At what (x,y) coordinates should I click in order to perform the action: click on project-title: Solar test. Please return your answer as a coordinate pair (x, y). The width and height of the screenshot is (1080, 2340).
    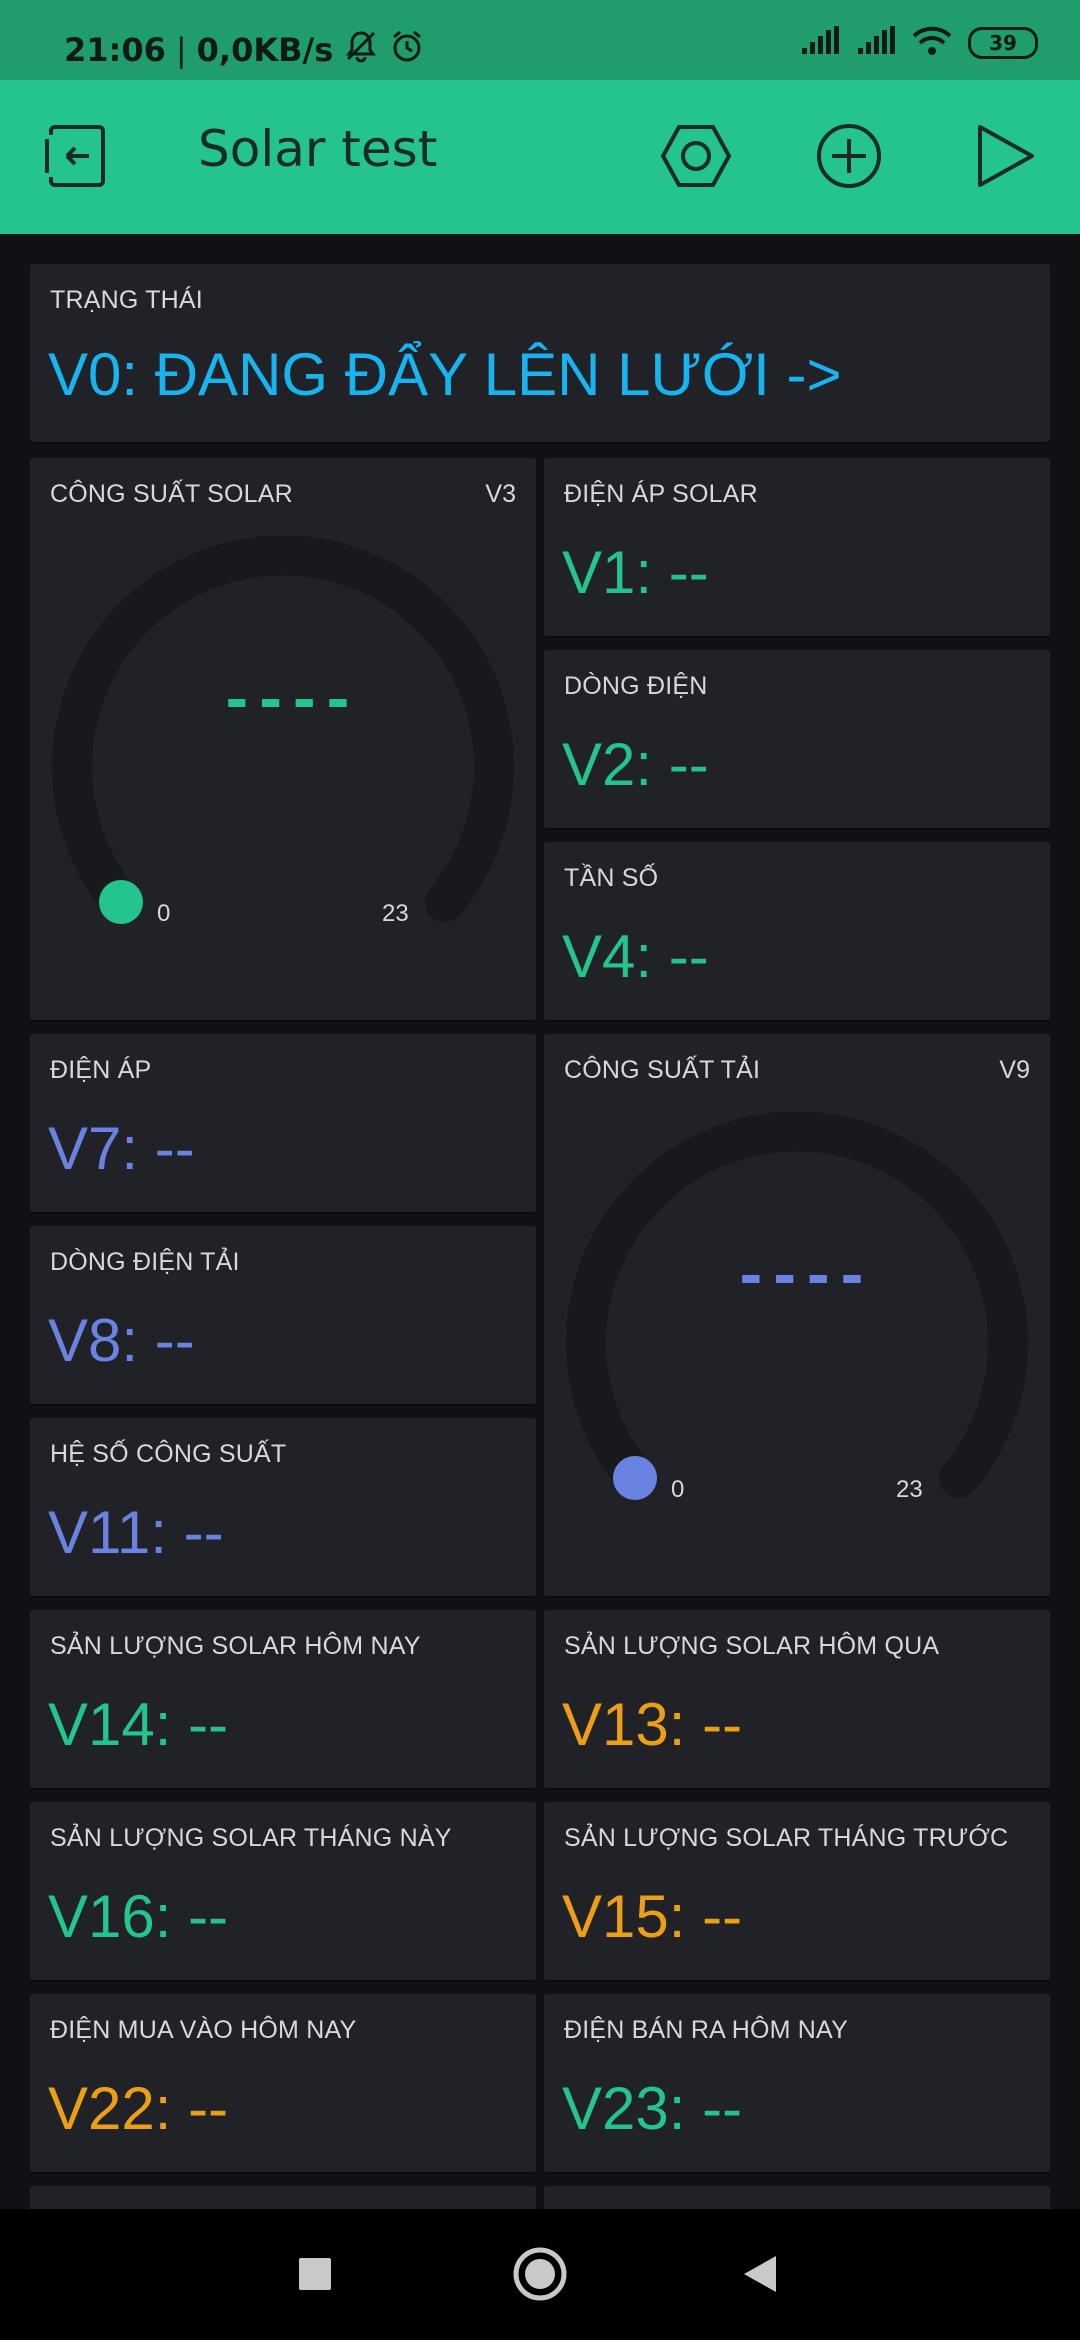
    Looking at the image, I should click on (318, 149).